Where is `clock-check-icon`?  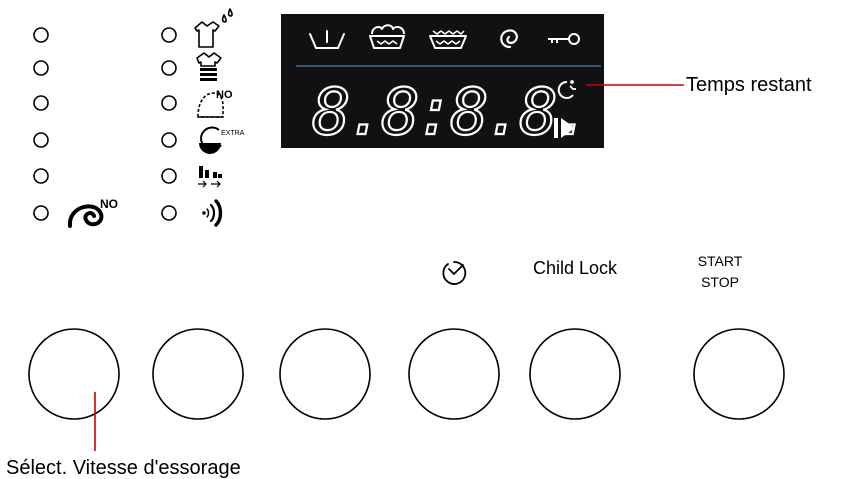
clock-check-icon is located at coordinates (454, 273).